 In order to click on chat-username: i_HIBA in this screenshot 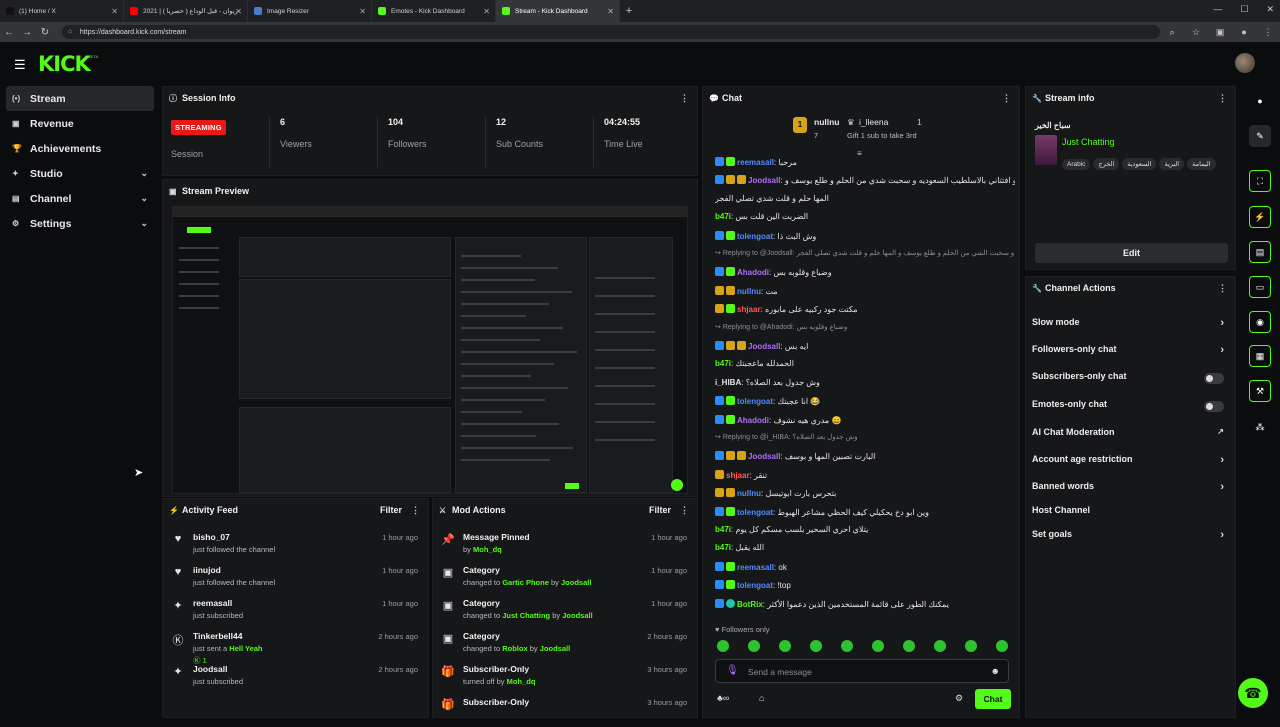, I will do `click(728, 382)`.